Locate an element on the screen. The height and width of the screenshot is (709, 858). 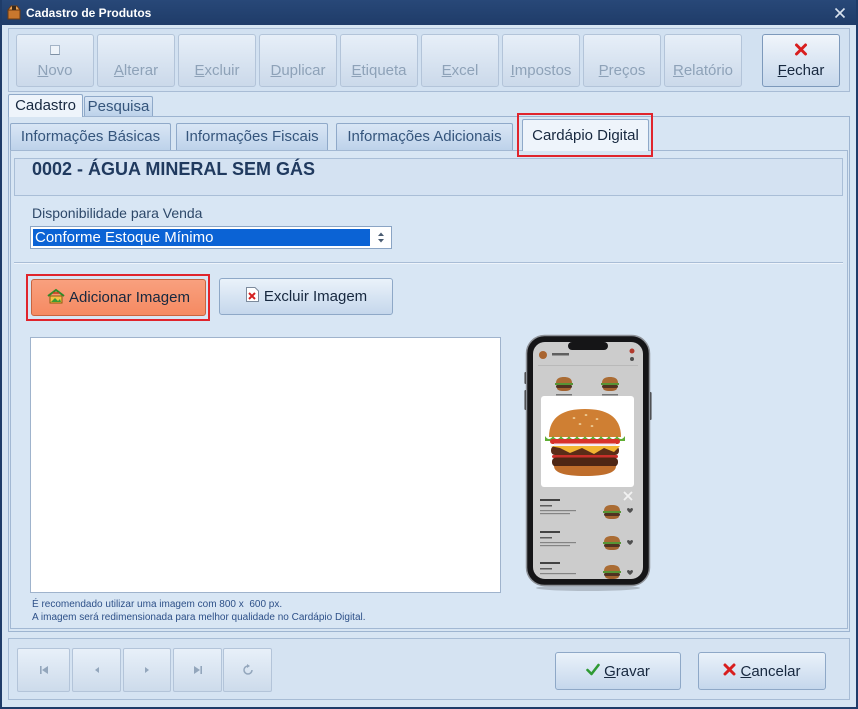
window-title: Cadastro de Produtos is located at coordinates (89, 13).